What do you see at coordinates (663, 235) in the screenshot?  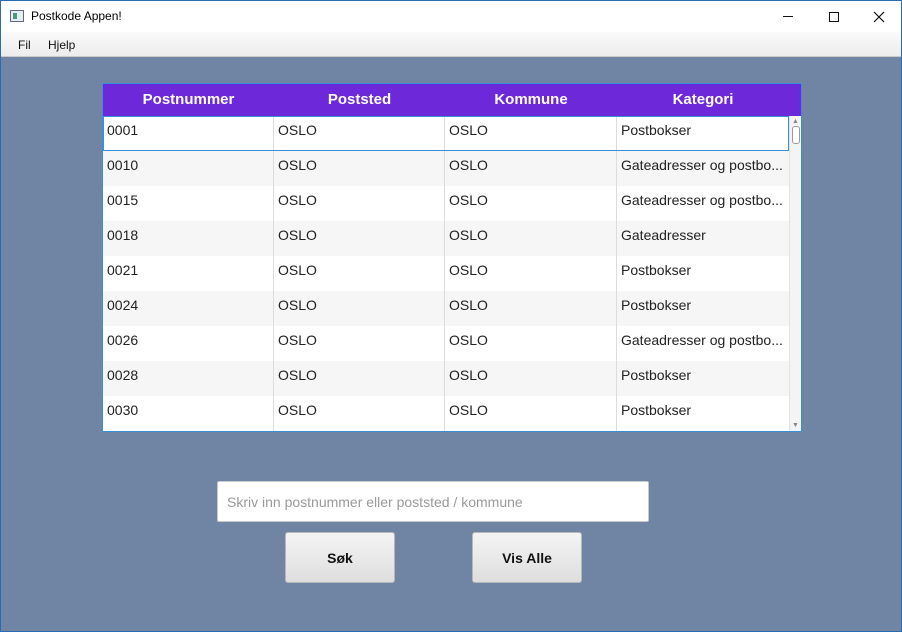 I see `cell-kategori: Gateadresser` at bounding box center [663, 235].